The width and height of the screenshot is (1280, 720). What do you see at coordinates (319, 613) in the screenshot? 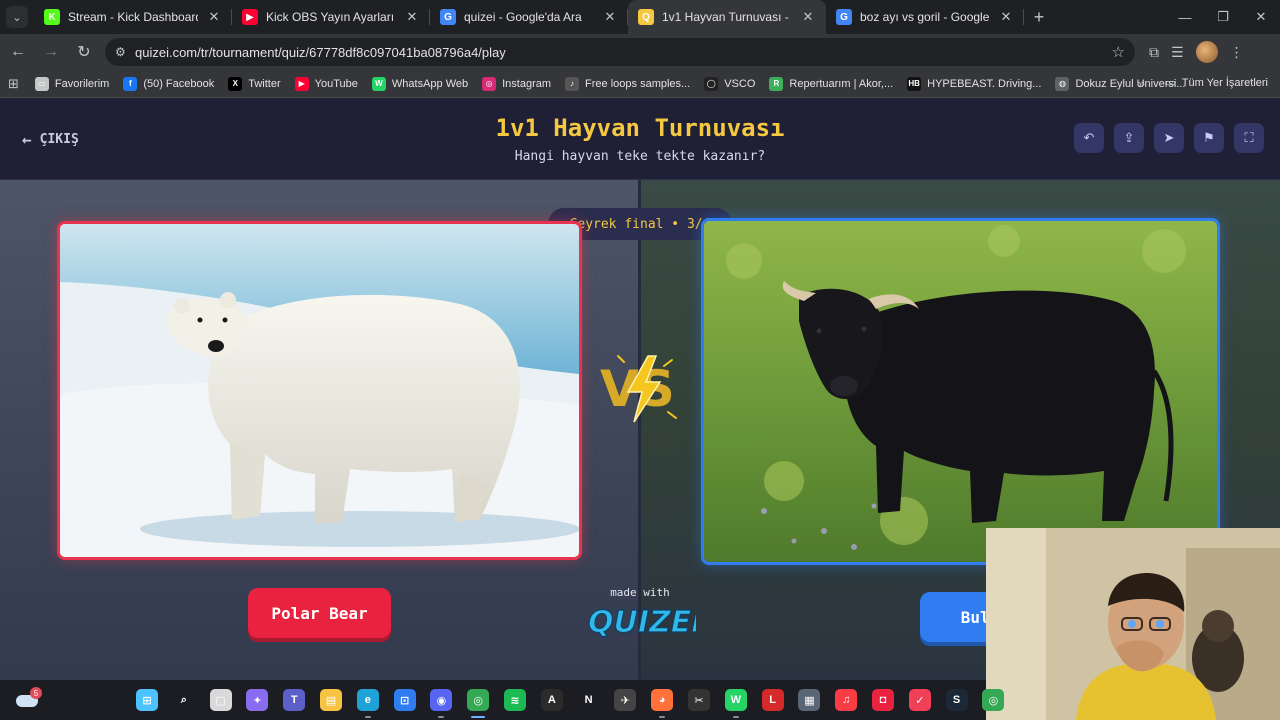
I see `choose-left-button: Polar Bear` at bounding box center [319, 613].